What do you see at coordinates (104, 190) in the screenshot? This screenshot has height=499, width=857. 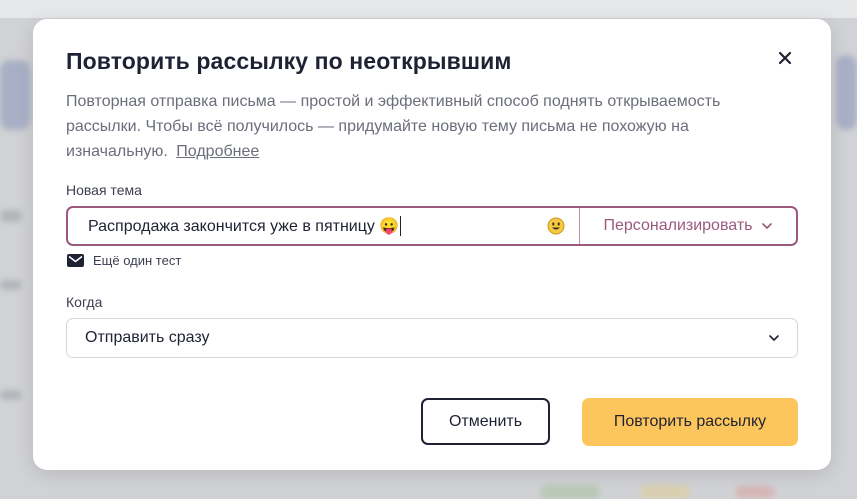 I see `subject-label: Новая тема` at bounding box center [104, 190].